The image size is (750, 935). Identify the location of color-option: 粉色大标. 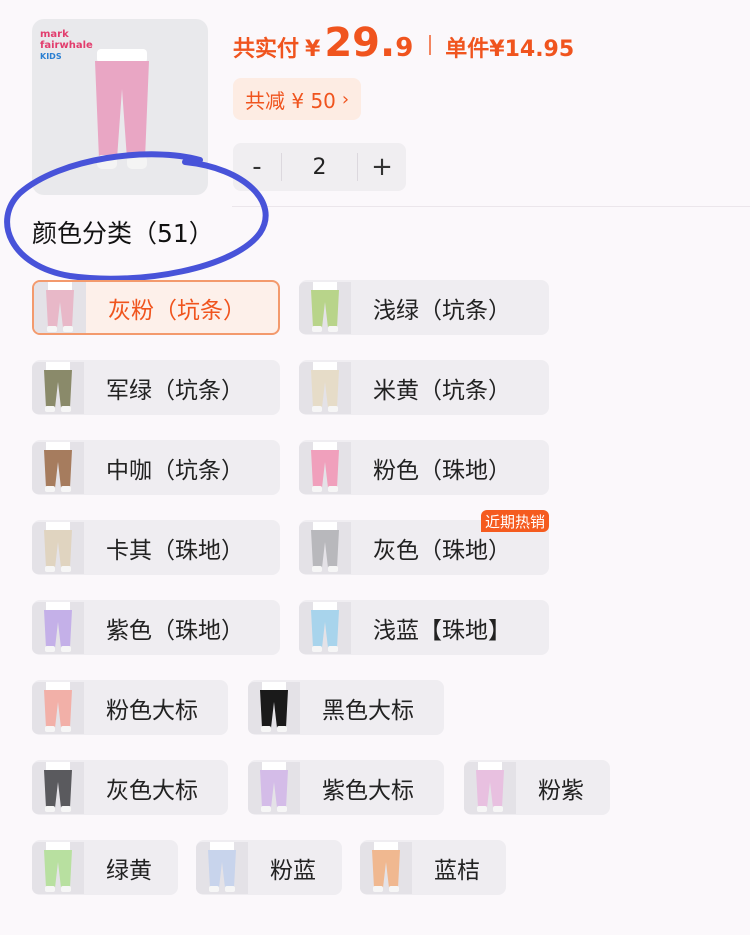
(130, 707).